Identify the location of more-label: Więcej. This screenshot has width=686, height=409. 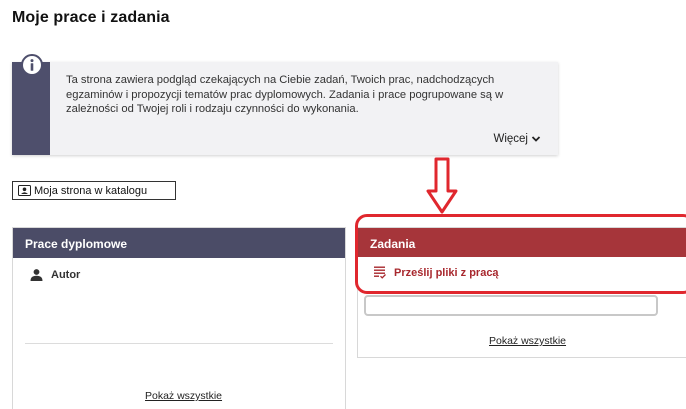
(510, 139).